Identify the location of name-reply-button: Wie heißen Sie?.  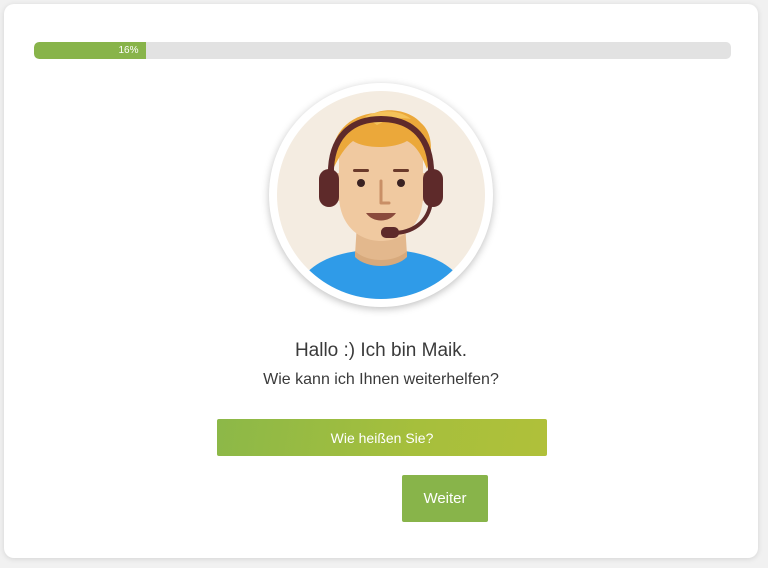
(382, 437).